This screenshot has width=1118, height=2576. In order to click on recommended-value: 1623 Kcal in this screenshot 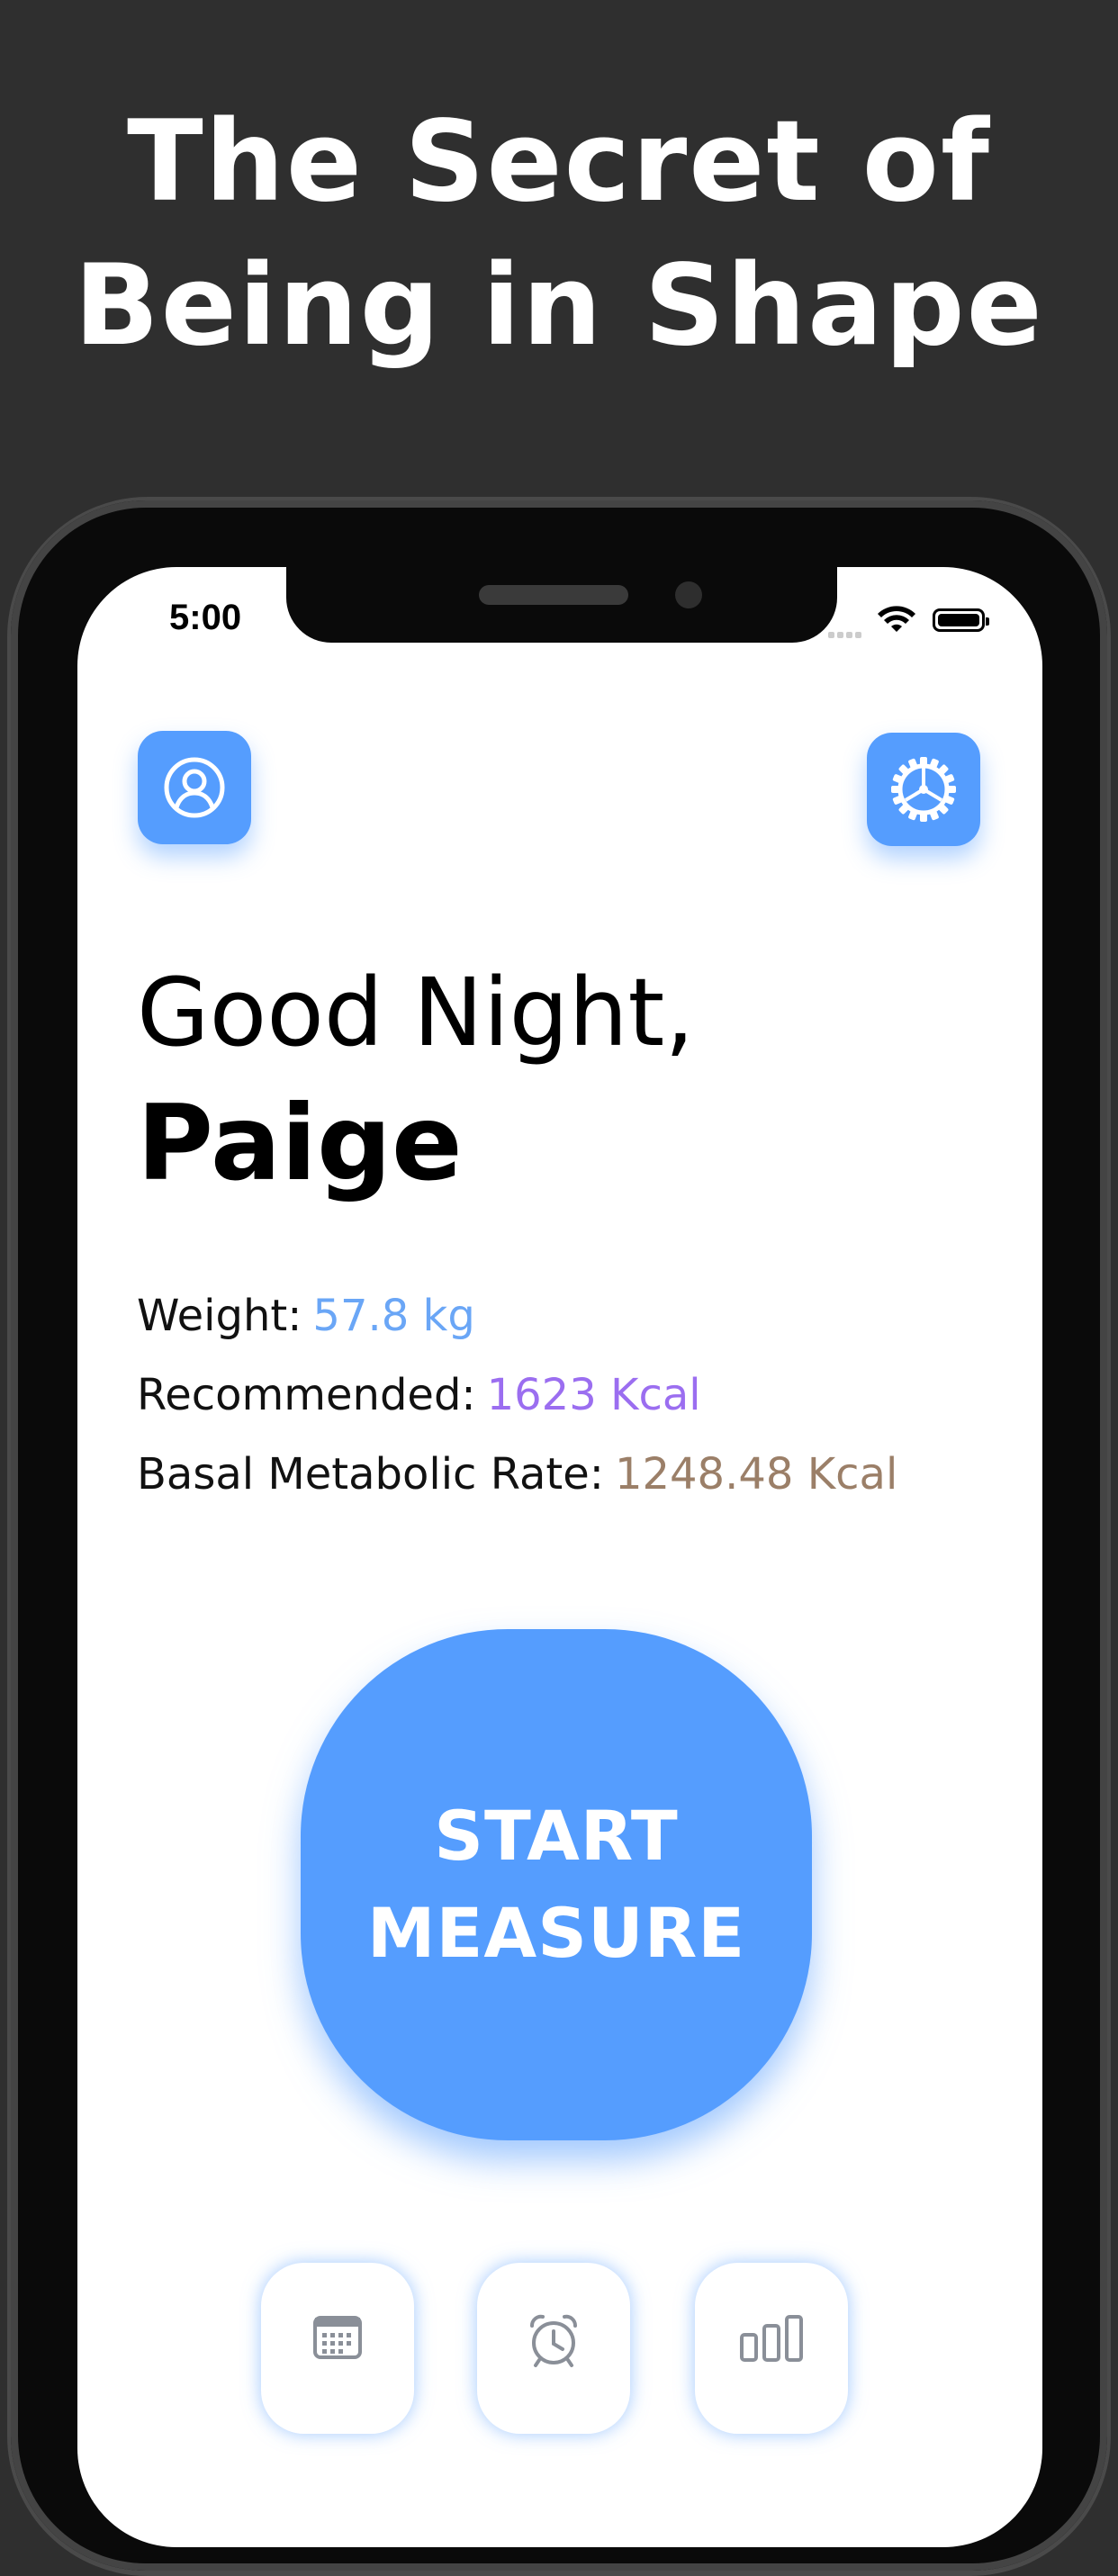, I will do `click(593, 1395)`.